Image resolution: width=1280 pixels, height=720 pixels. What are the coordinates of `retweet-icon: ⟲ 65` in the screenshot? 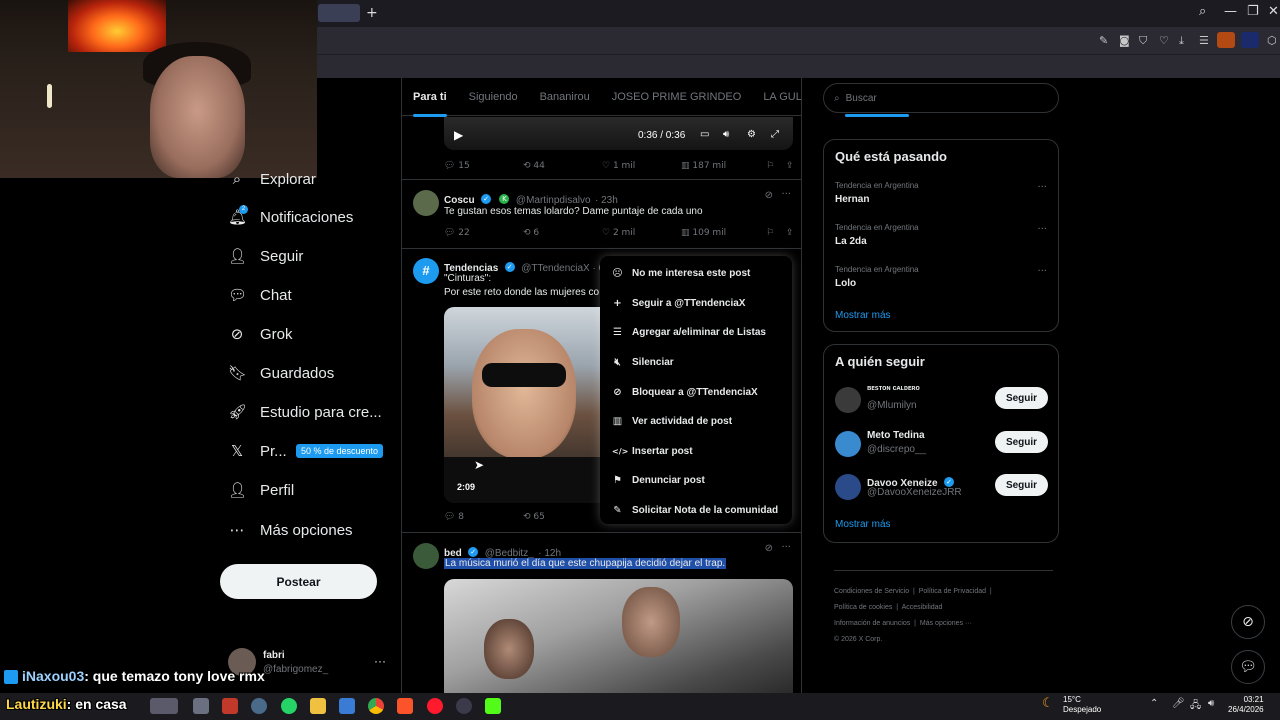 It's located at (562, 517).